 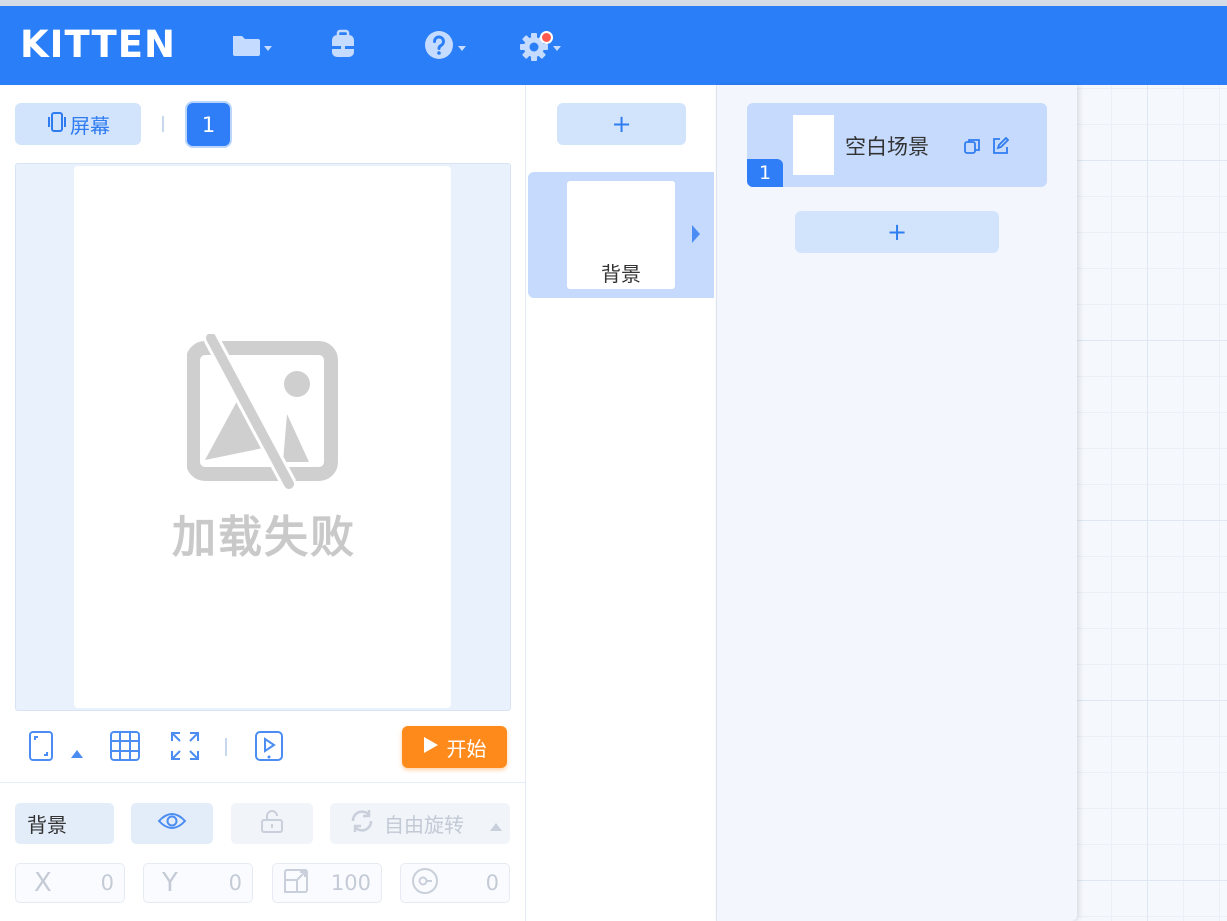 What do you see at coordinates (621, 274) in the screenshot?
I see `background-label: 背景` at bounding box center [621, 274].